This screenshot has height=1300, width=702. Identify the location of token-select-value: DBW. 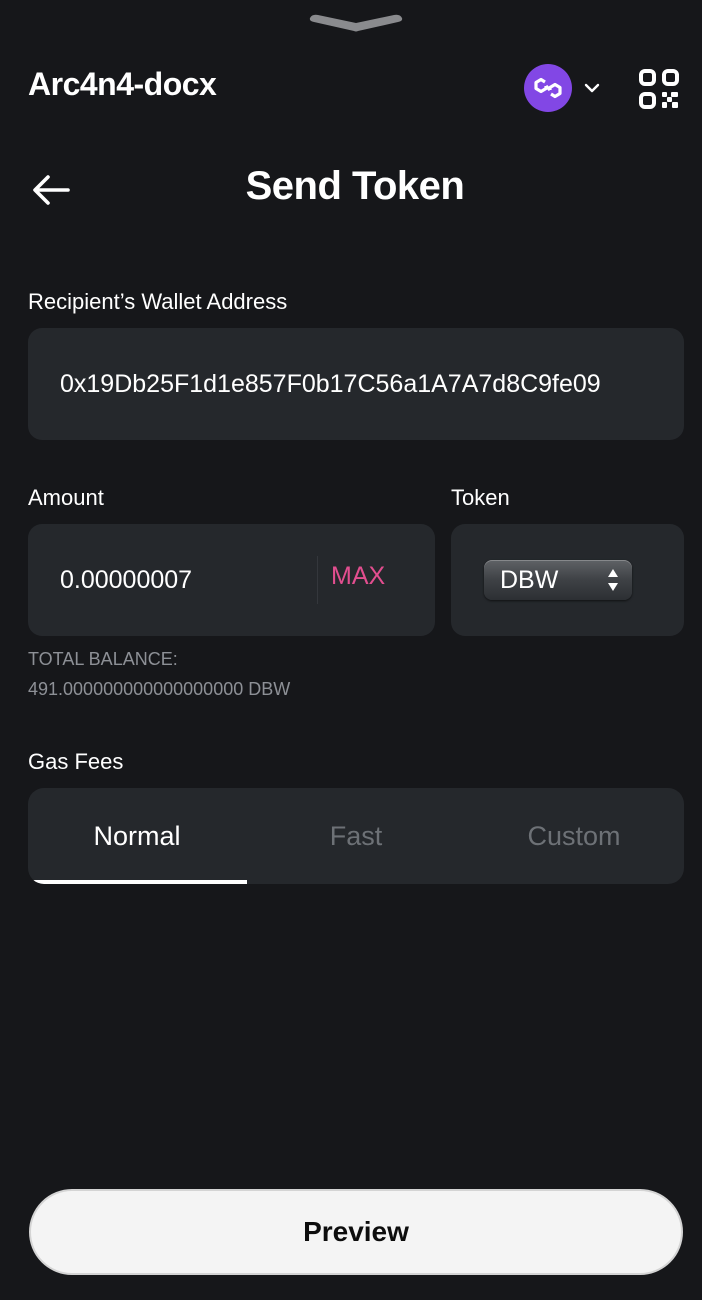
(529, 580).